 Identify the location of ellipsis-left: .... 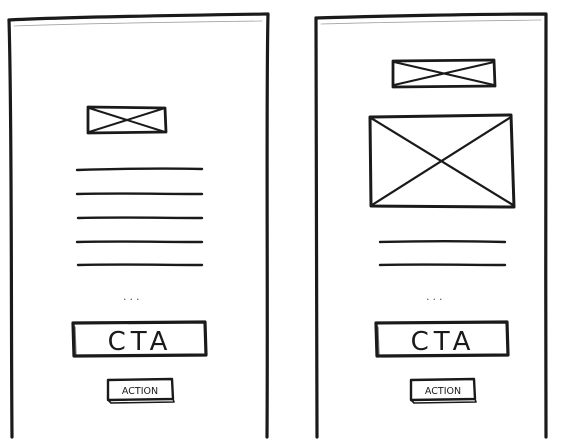
(133, 296).